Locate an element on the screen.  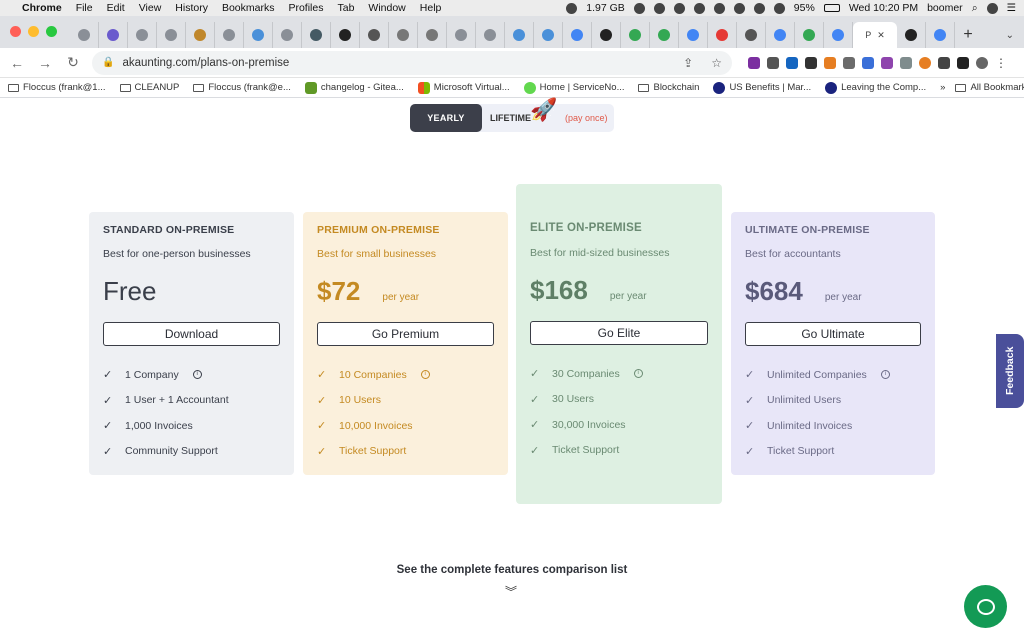
menu-tab: Tab is located at coordinates (345, 8).